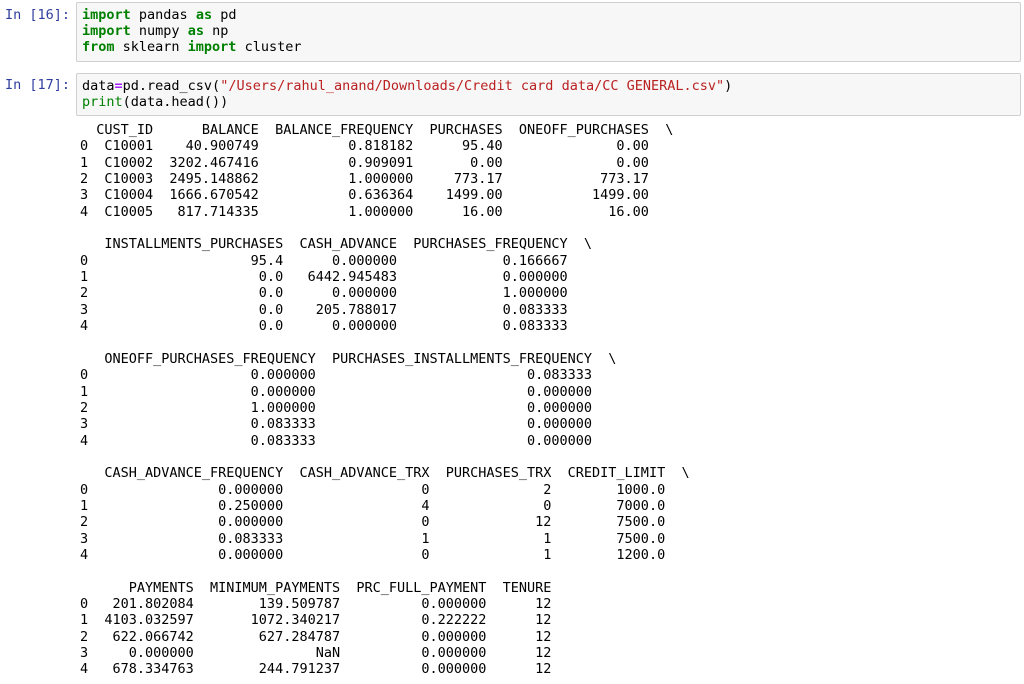  What do you see at coordinates (385, 538) in the screenshot?
I see `output-line: 3 0.083333 1 1 7500.0` at bounding box center [385, 538].